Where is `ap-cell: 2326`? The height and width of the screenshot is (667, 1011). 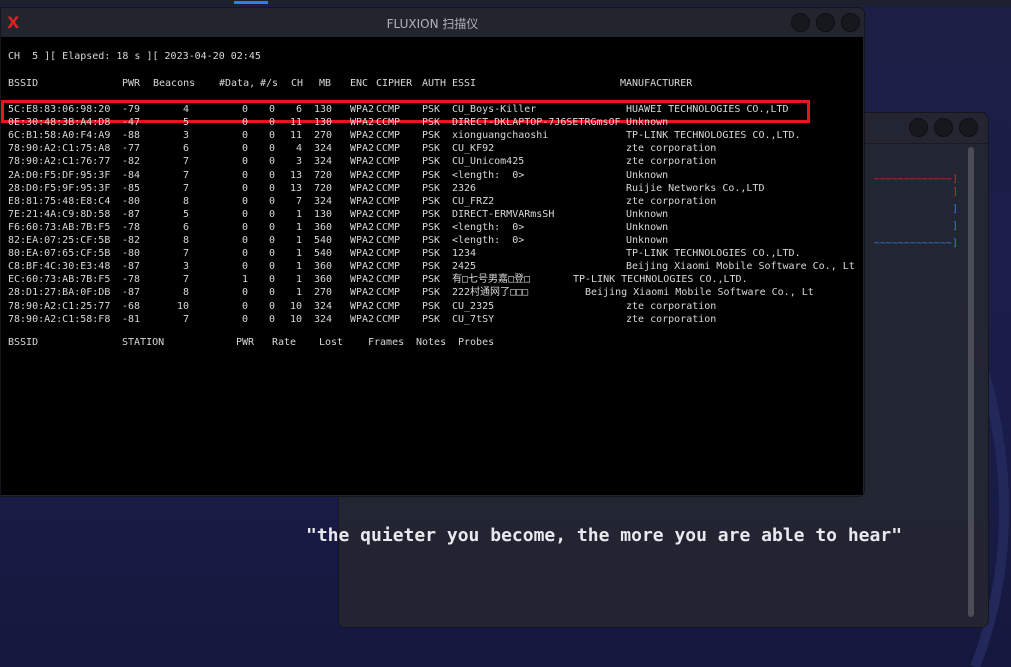
ap-cell: 2326 is located at coordinates (464, 188).